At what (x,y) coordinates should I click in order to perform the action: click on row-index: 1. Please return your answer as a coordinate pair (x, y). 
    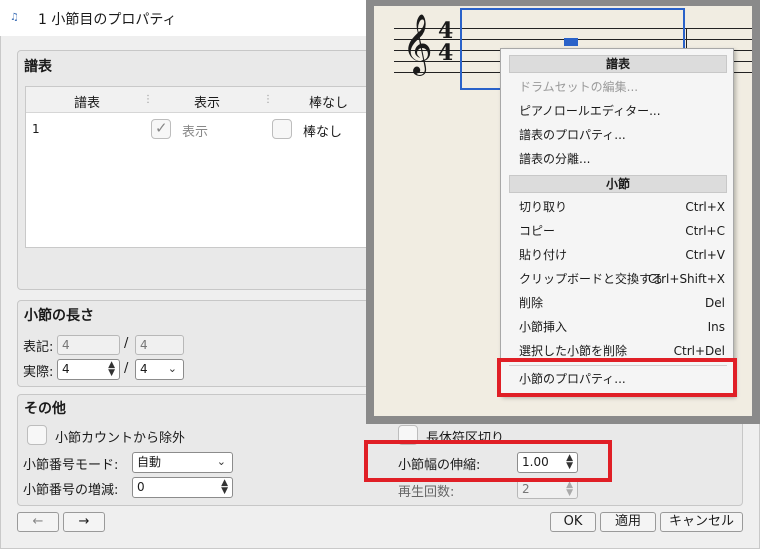
    Looking at the image, I should click on (36, 129).